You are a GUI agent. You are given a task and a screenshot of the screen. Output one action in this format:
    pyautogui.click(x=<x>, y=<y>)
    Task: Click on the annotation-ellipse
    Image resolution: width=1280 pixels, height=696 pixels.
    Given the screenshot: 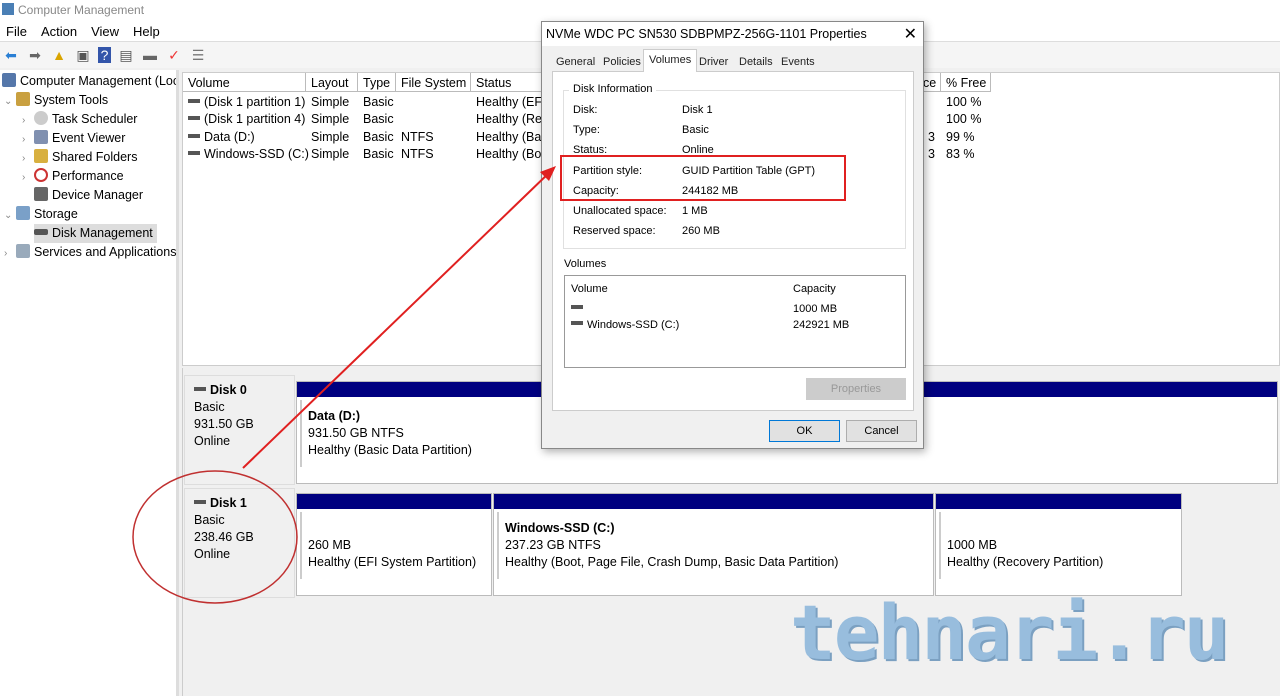 What is the action you would take?
    pyautogui.click(x=215, y=537)
    